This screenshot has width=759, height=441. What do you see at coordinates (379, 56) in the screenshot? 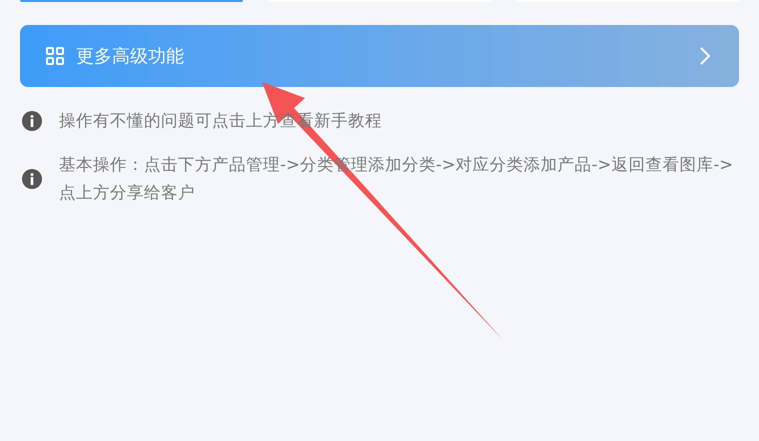
I see `more-features-button: 更多高级功能` at bounding box center [379, 56].